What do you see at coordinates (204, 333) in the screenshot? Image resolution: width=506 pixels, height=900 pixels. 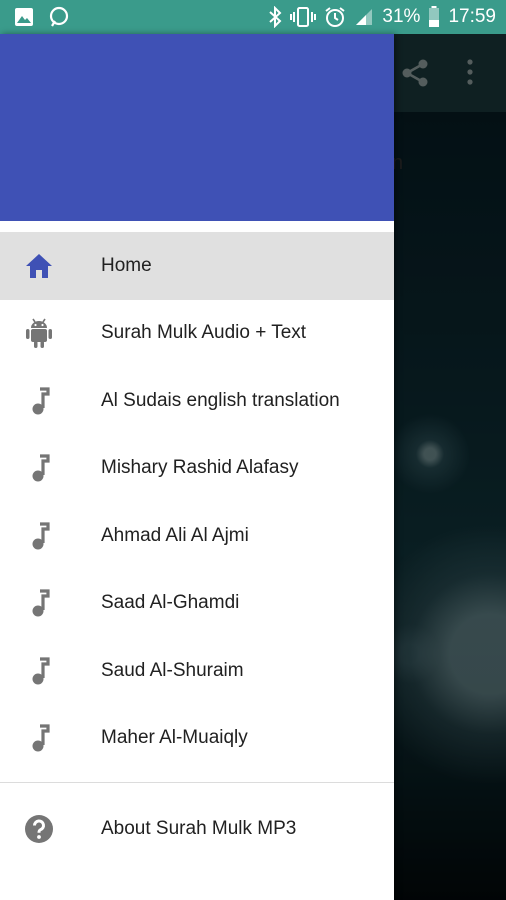 I see `drawer-item-label: Surah Mulk Audio + Text` at bounding box center [204, 333].